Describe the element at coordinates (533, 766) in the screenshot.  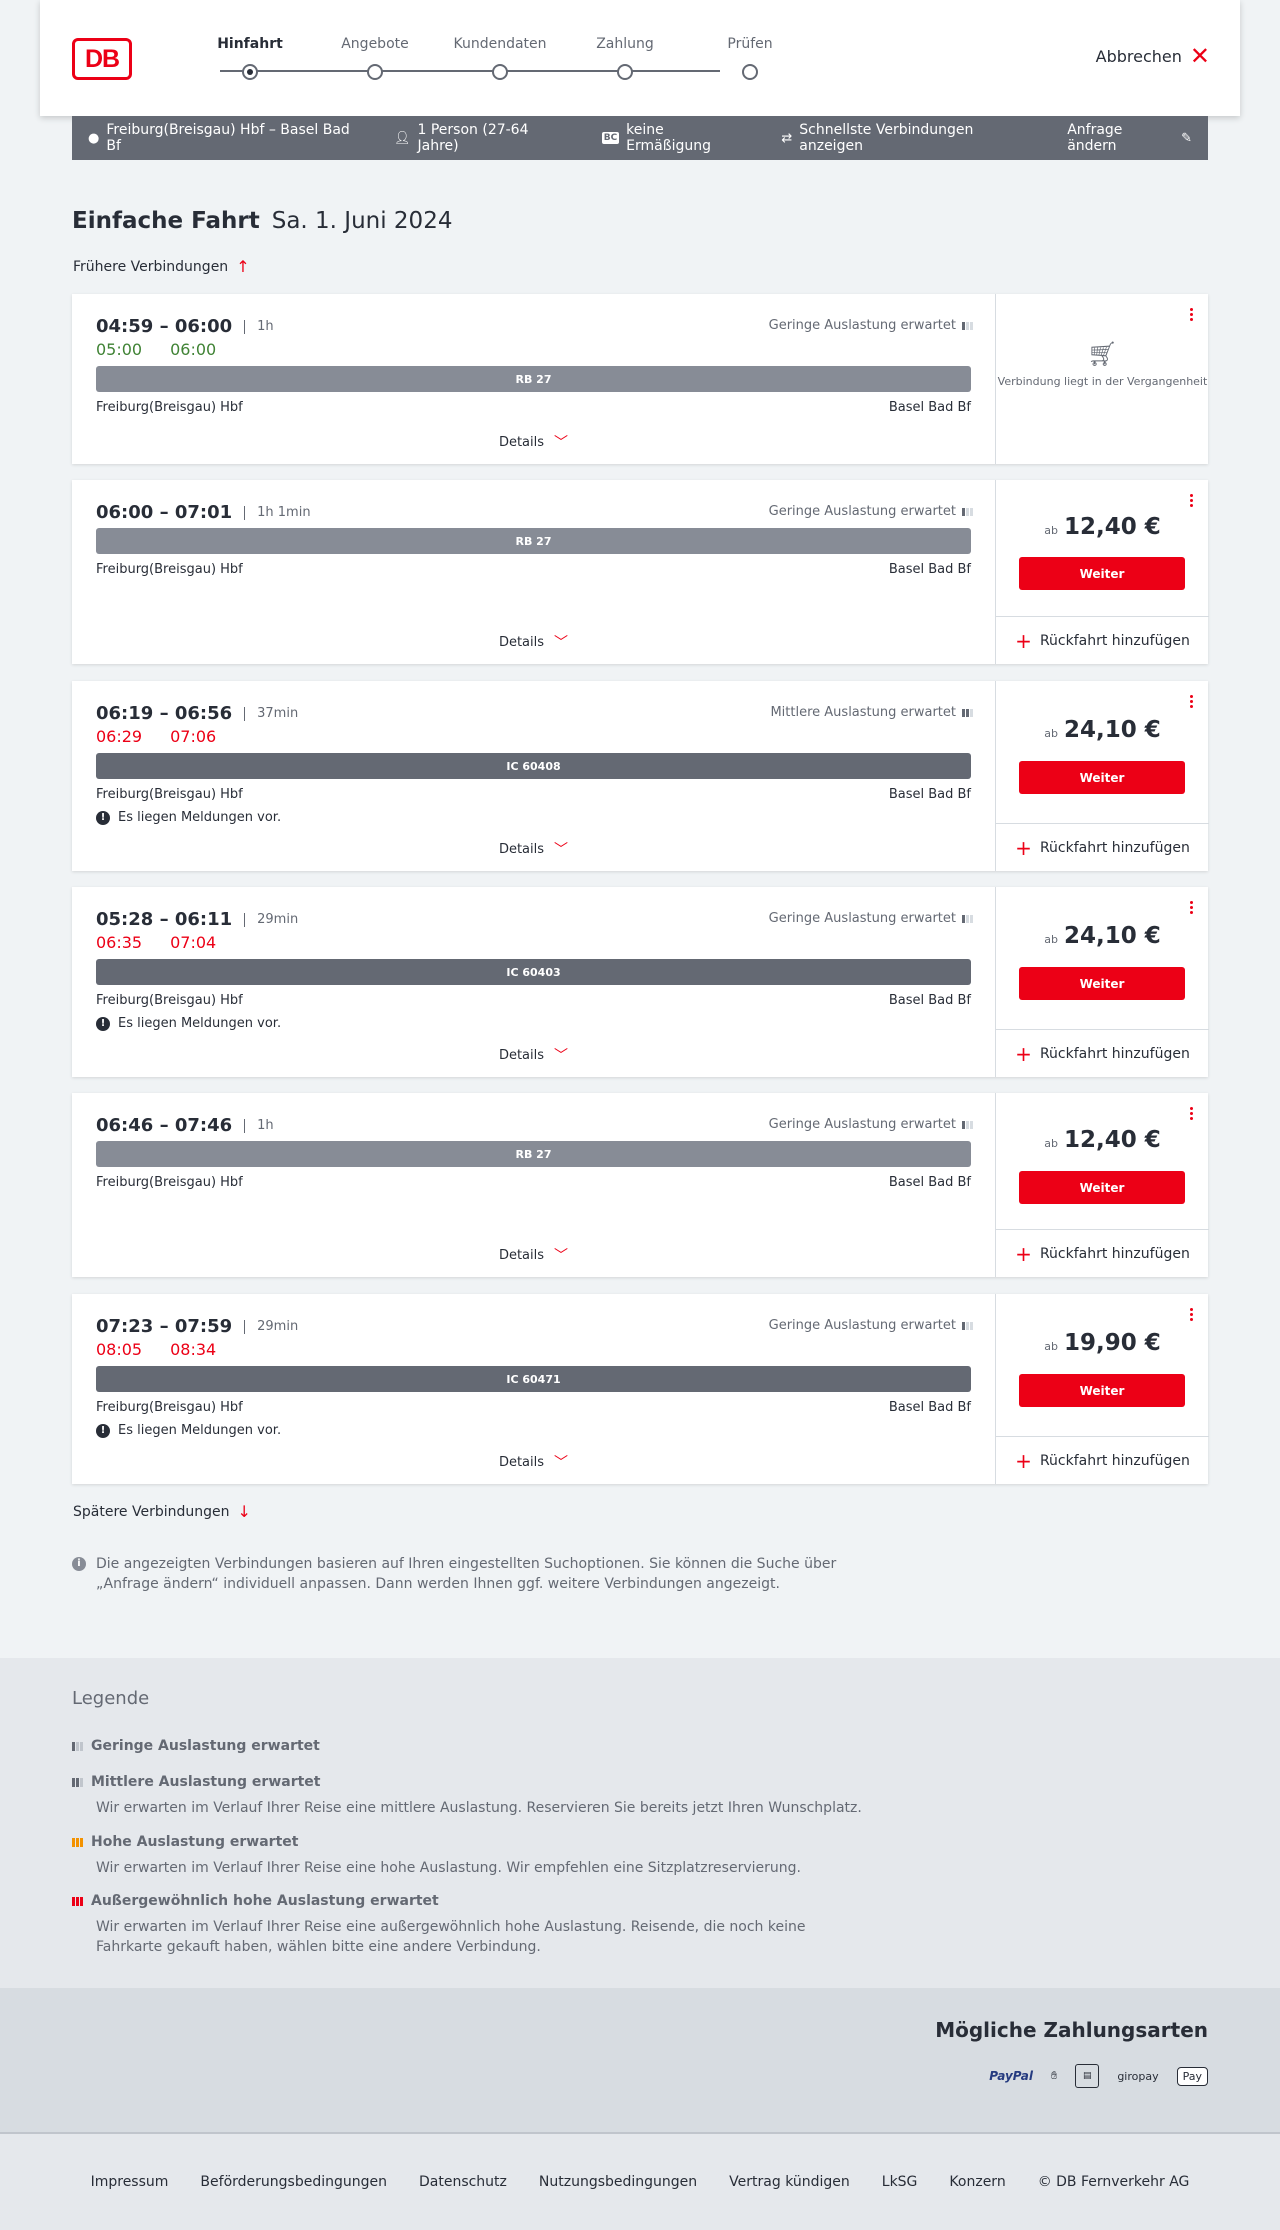
I see `train-bar: IC 60408` at that location.